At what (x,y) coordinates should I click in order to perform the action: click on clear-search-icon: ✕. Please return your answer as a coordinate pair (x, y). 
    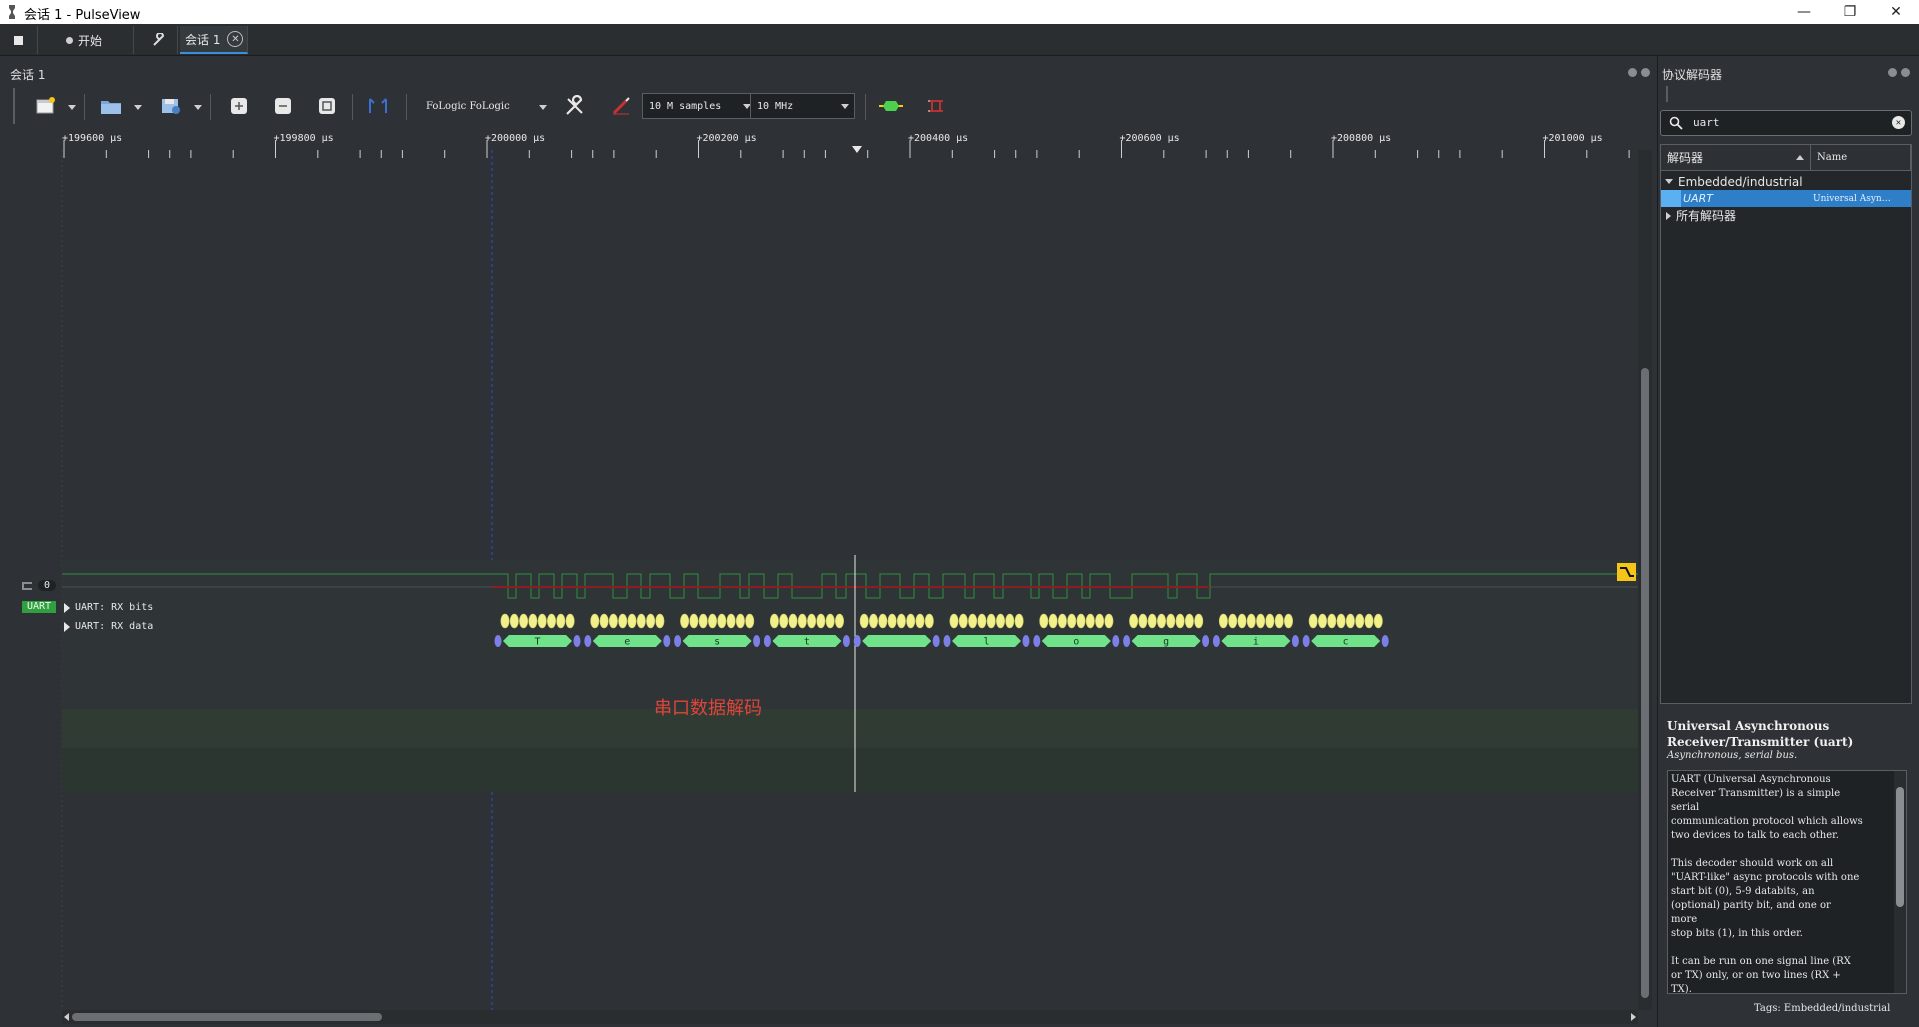
    Looking at the image, I should click on (1898, 122).